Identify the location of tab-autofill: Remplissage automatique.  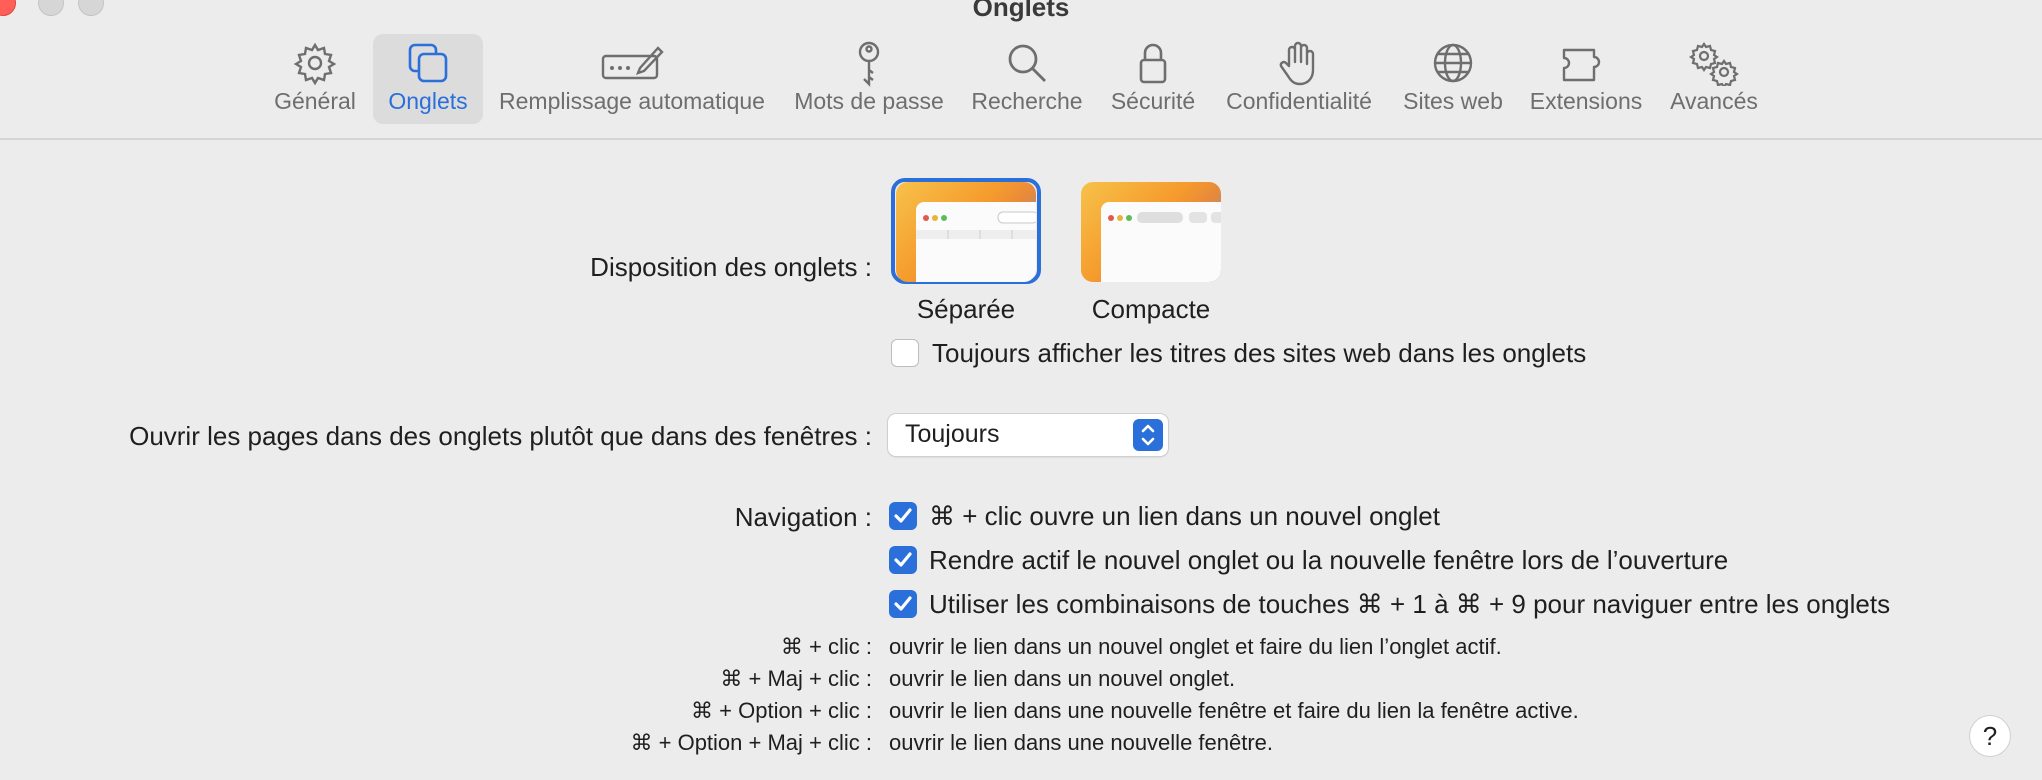
(632, 79).